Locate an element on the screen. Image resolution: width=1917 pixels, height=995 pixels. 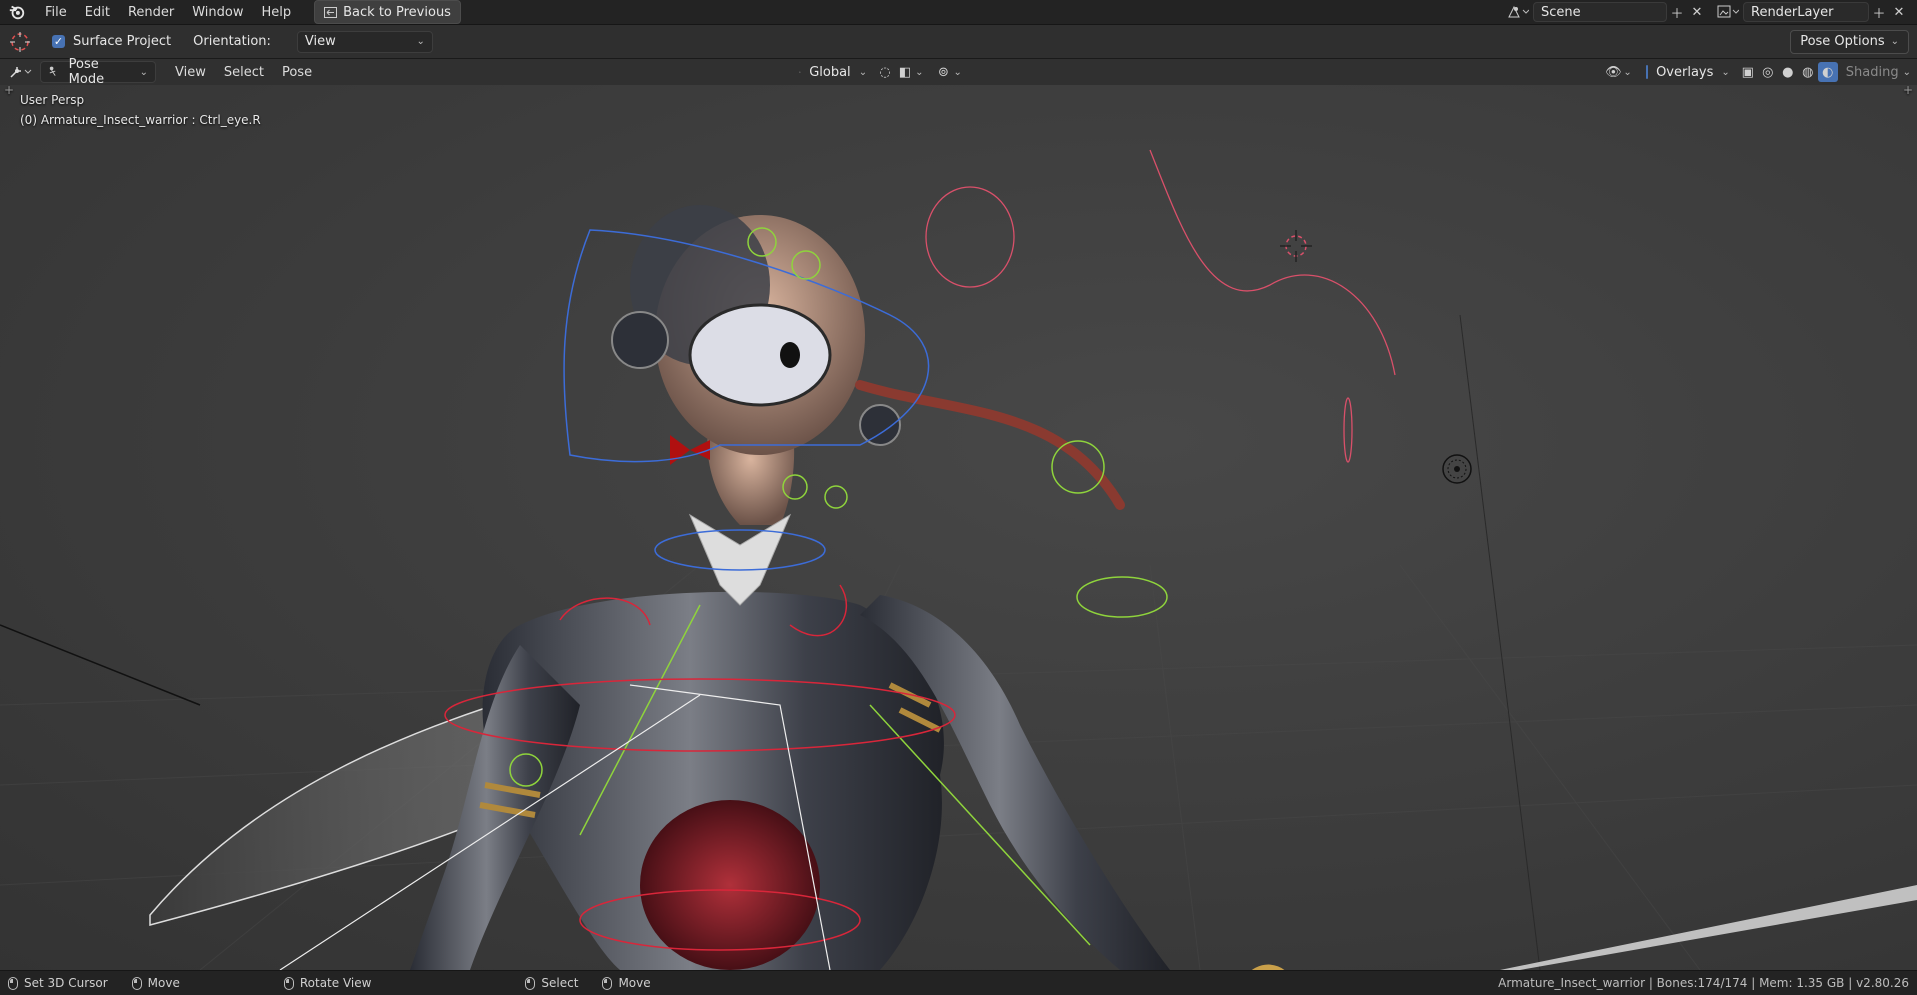
shading-label: Shading is located at coordinates (1872, 72).